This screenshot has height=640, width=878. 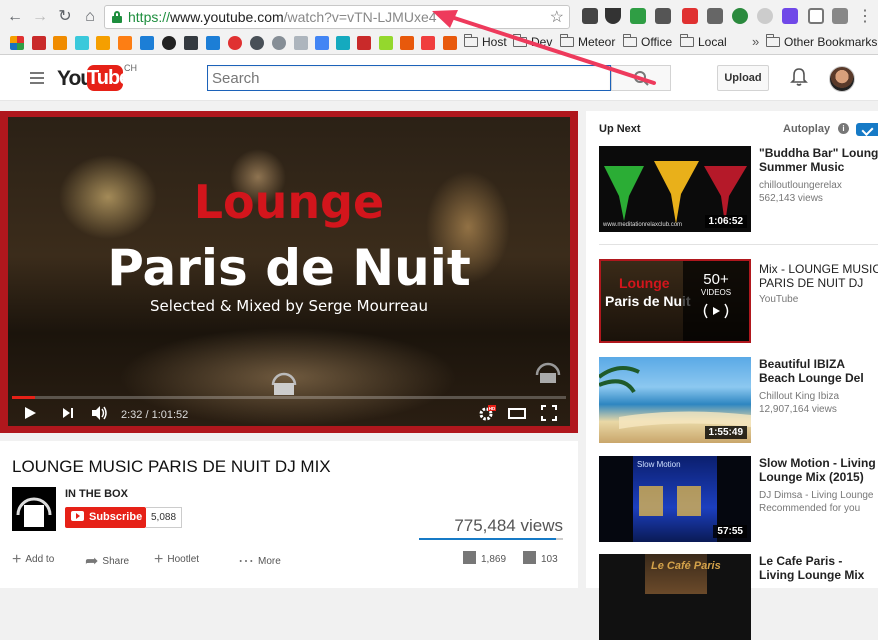 I want to click on playlist-overlay: 50+ VIDEOS, so click(x=716, y=301).